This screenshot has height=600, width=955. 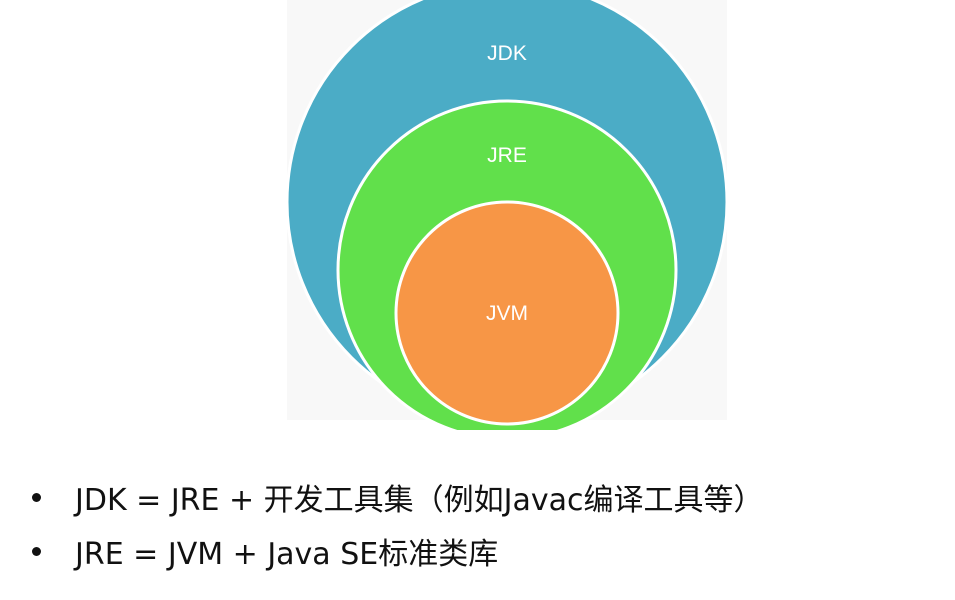 I want to click on jre-label: JRE, so click(x=507, y=155).